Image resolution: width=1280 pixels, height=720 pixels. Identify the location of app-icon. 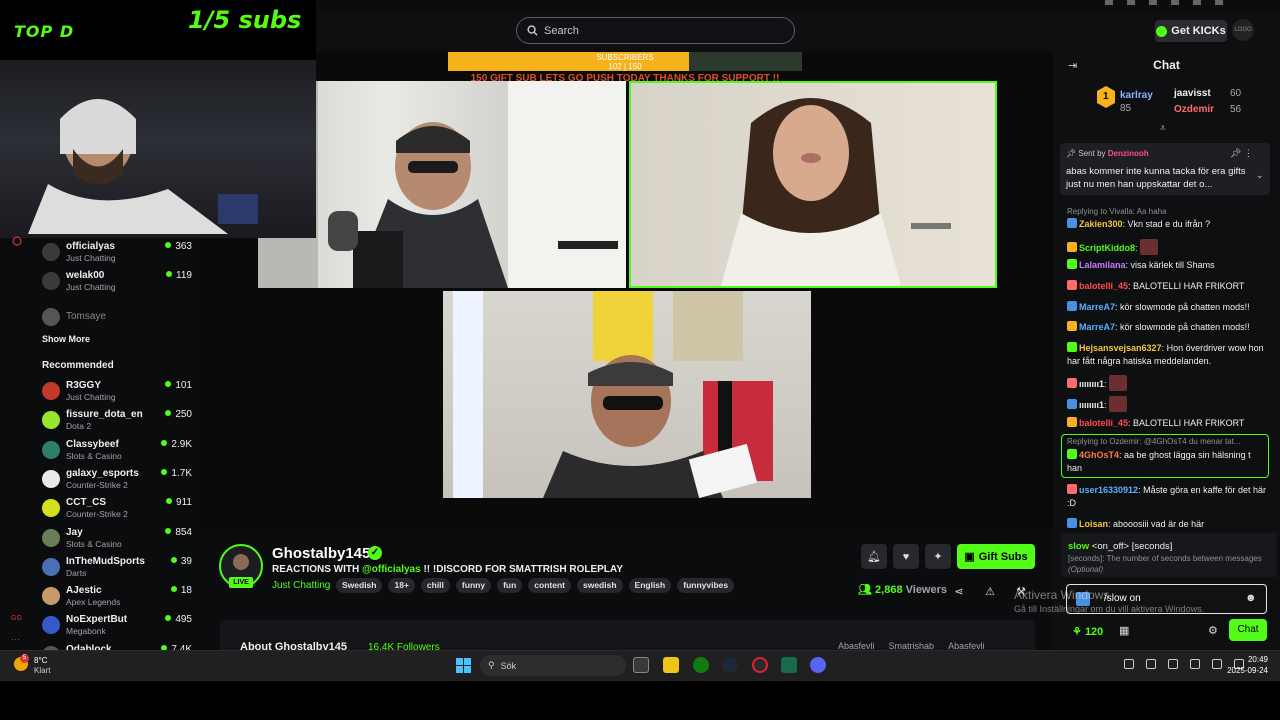
(789, 665).